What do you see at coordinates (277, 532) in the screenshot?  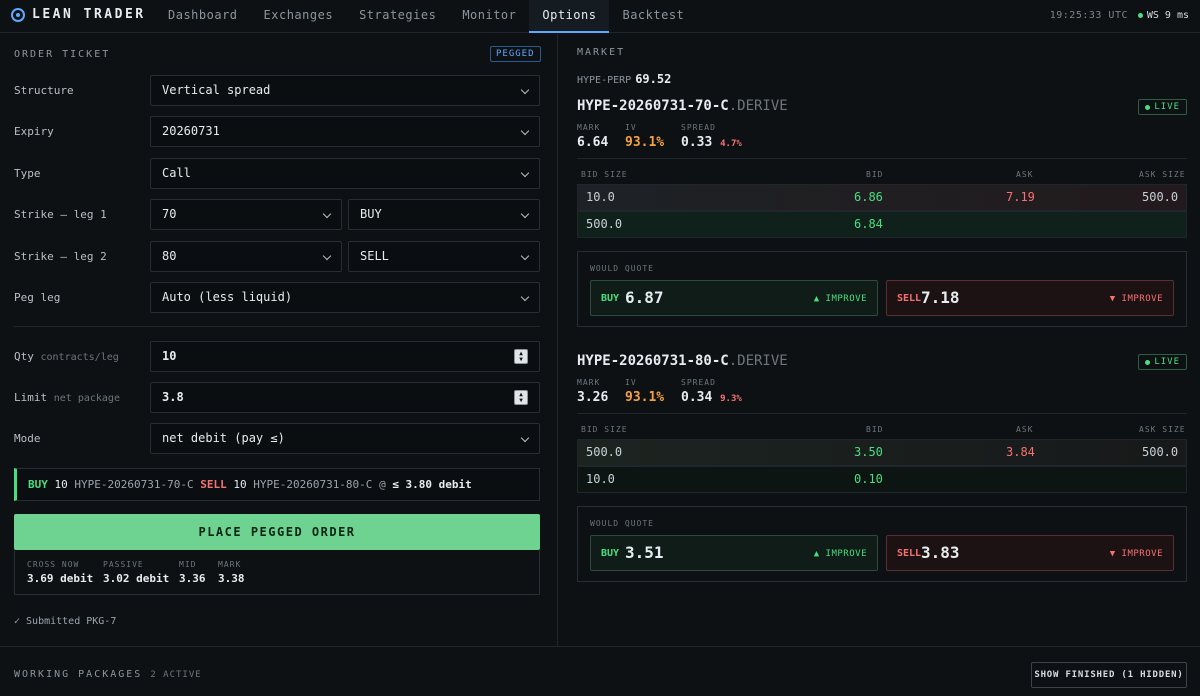 I see `place-pegged-order-button: PLACE PEGGED ORDER` at bounding box center [277, 532].